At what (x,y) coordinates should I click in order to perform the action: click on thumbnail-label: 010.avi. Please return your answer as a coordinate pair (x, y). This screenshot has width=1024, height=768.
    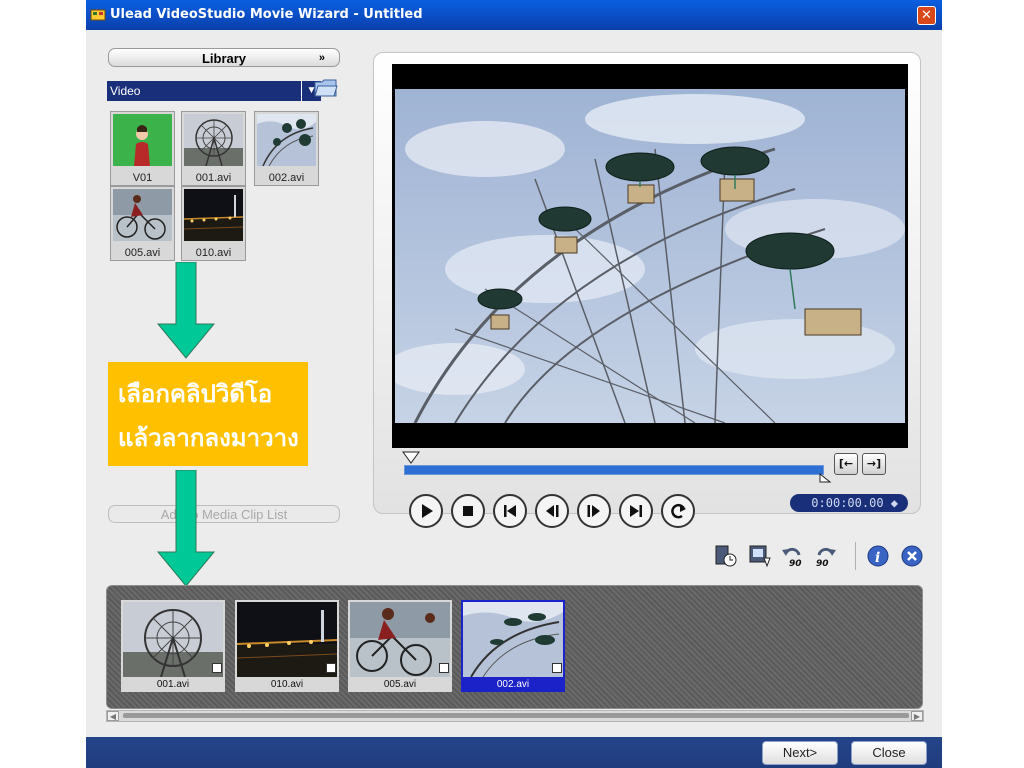
    Looking at the image, I should click on (213, 253).